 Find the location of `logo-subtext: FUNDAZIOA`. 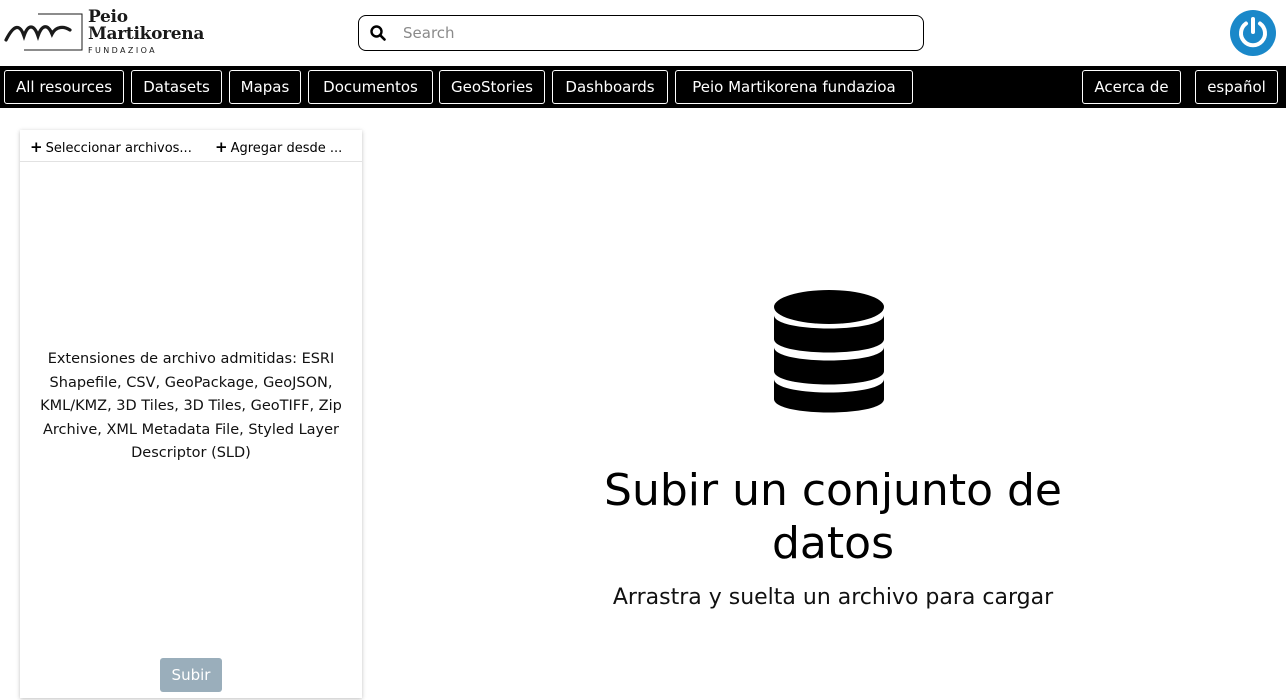

logo-subtext: FUNDAZIOA is located at coordinates (123, 50).